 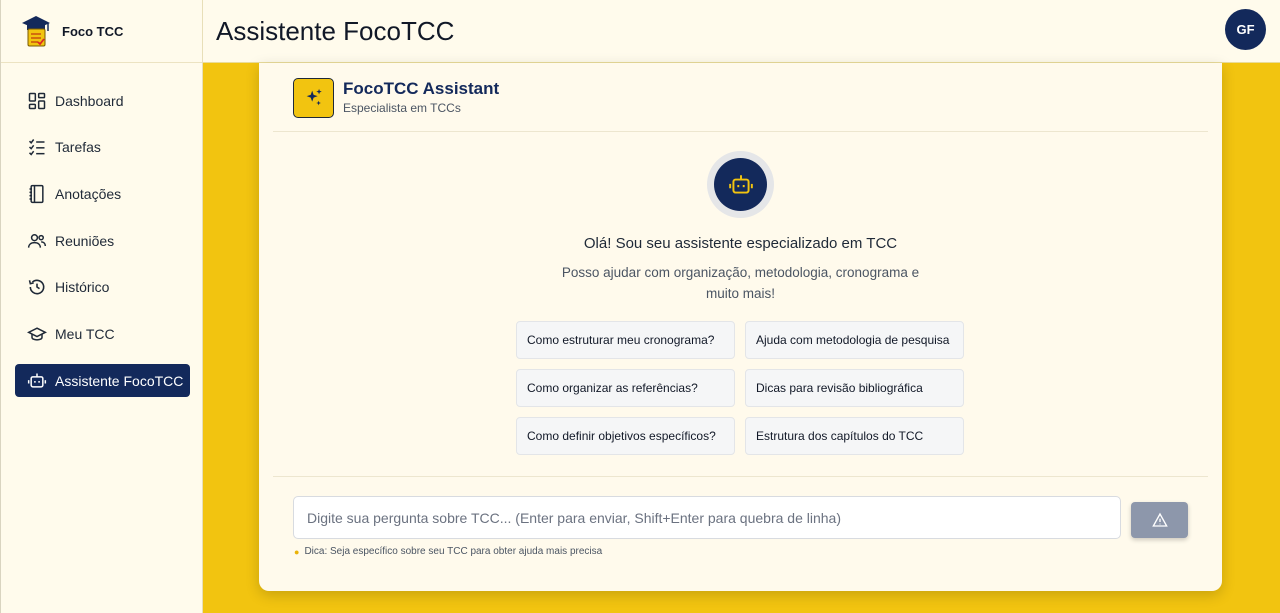 I want to click on suggestion-chip: Como definir objetivos específicos?, so click(x=625, y=436).